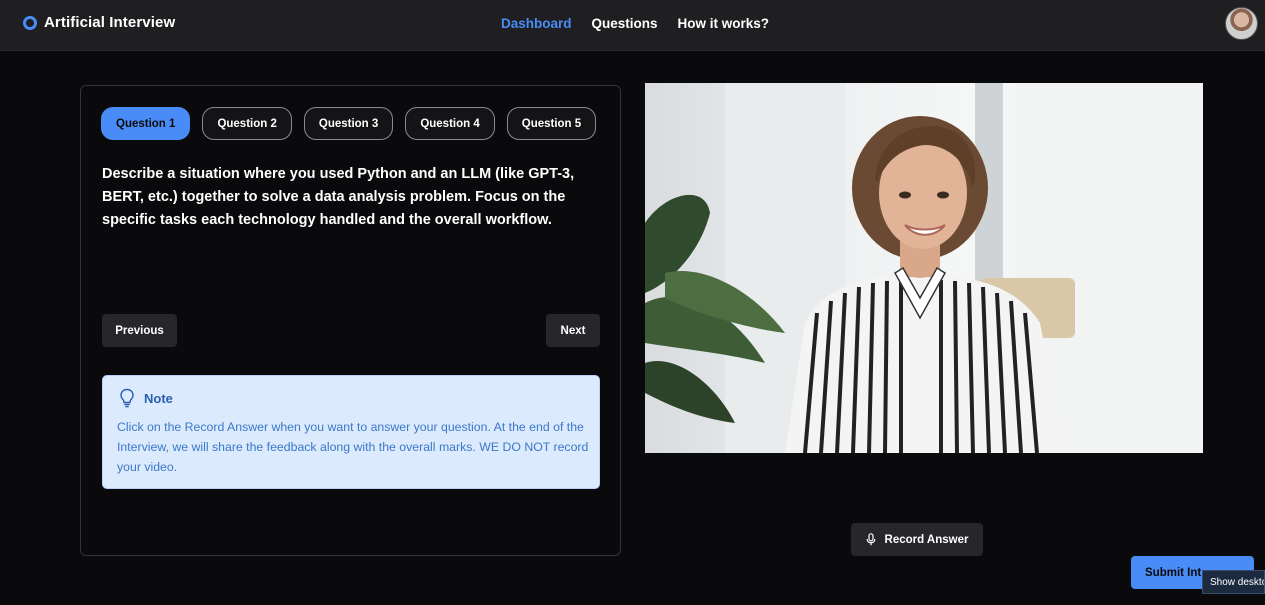 This screenshot has width=1265, height=605. I want to click on note-header: Note, so click(146, 398).